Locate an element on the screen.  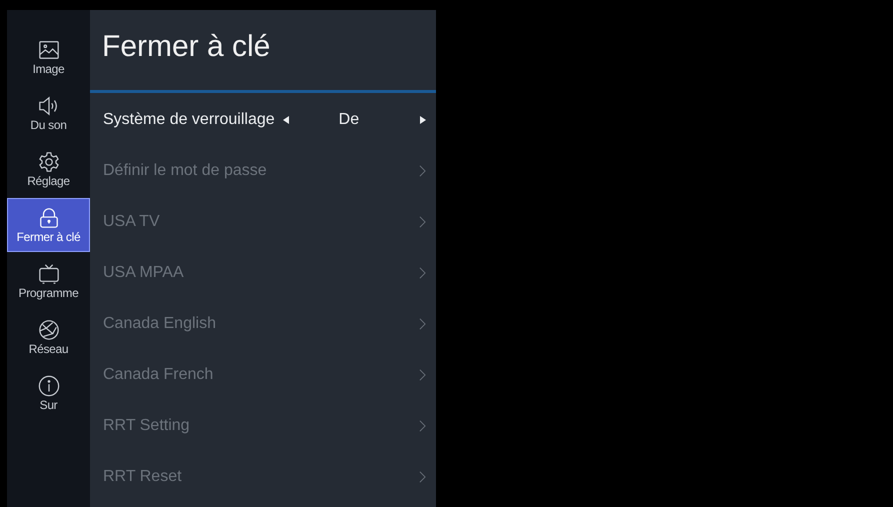
image-icon is located at coordinates (49, 49).